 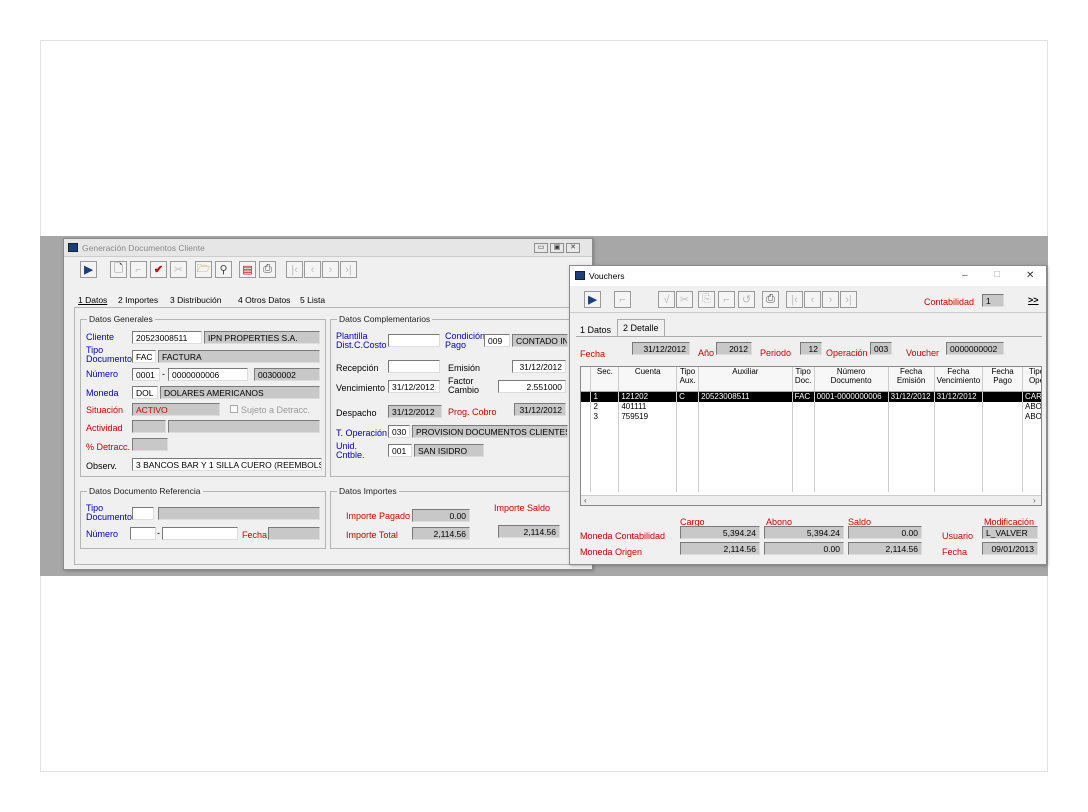 I want to click on scroll-left-icon: ‹, so click(x=585, y=500).